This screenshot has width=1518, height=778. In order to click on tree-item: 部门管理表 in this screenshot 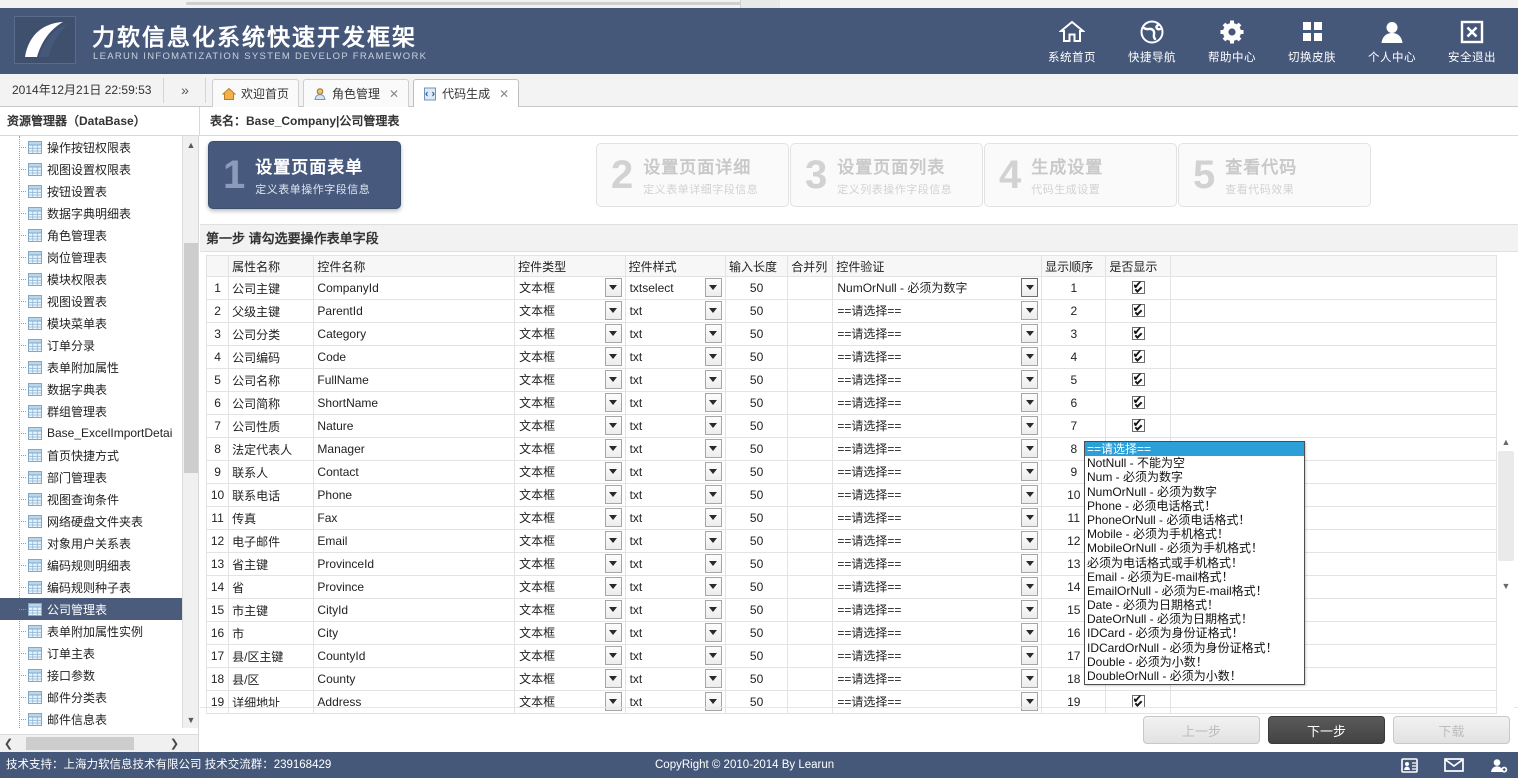, I will do `click(91, 477)`.